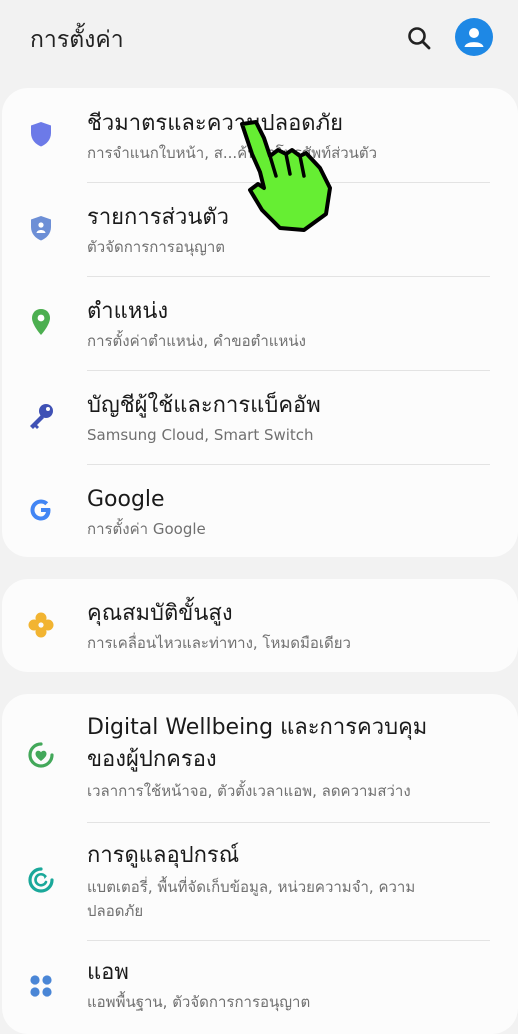  What do you see at coordinates (260, 510) in the screenshot?
I see `settings-item-google: Google การตั้งค่า Google` at bounding box center [260, 510].